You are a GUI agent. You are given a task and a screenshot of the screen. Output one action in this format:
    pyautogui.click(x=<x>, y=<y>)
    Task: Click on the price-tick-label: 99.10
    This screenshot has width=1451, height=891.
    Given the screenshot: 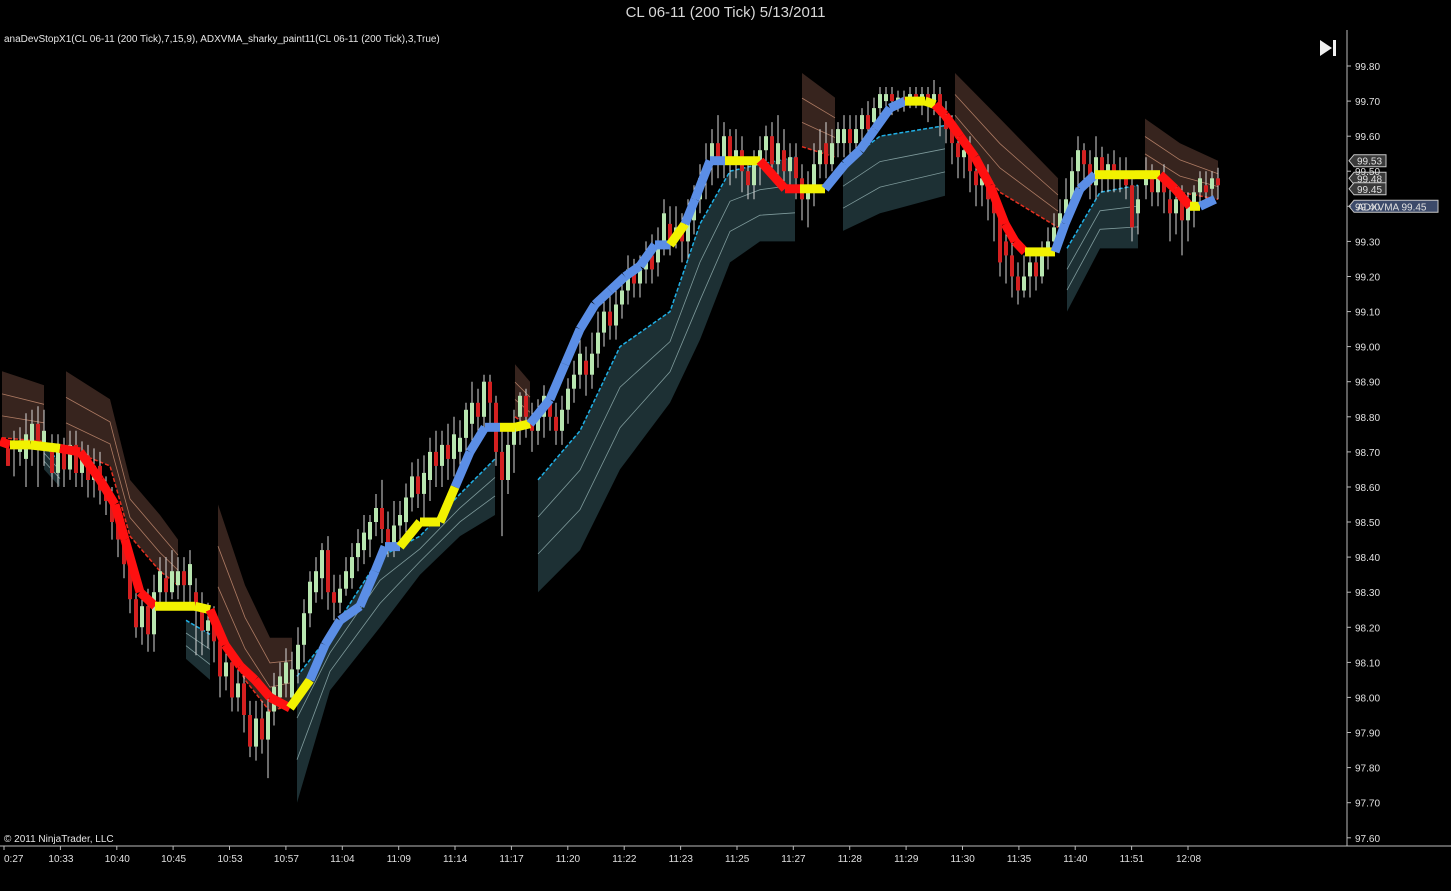 What is the action you would take?
    pyautogui.click(x=1367, y=313)
    